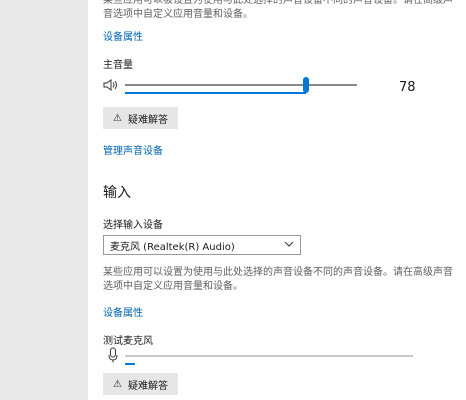  Describe the element at coordinates (130, 364) in the screenshot. I see `mic-level-fill` at that location.